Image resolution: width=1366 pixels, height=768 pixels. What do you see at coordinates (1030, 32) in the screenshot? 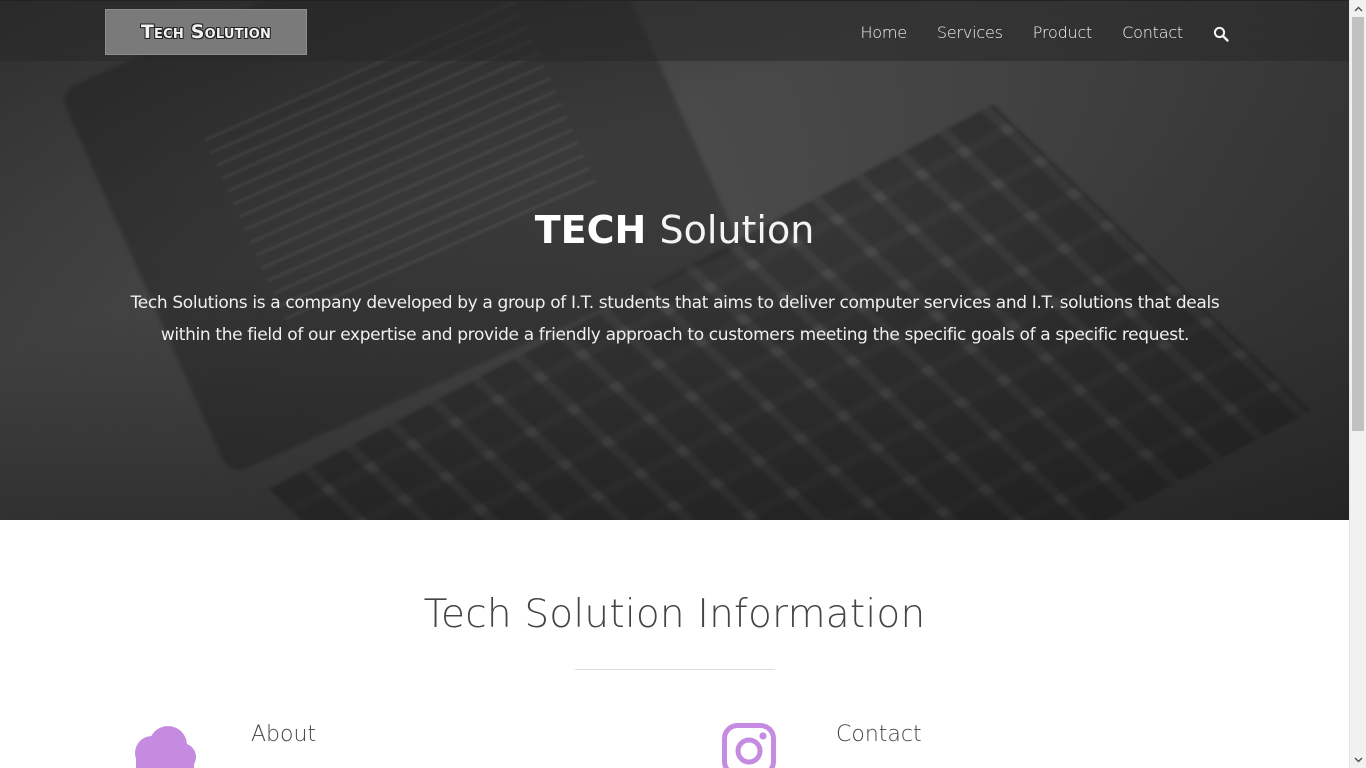
I see `nav-links: Home Services Product Contact` at bounding box center [1030, 32].